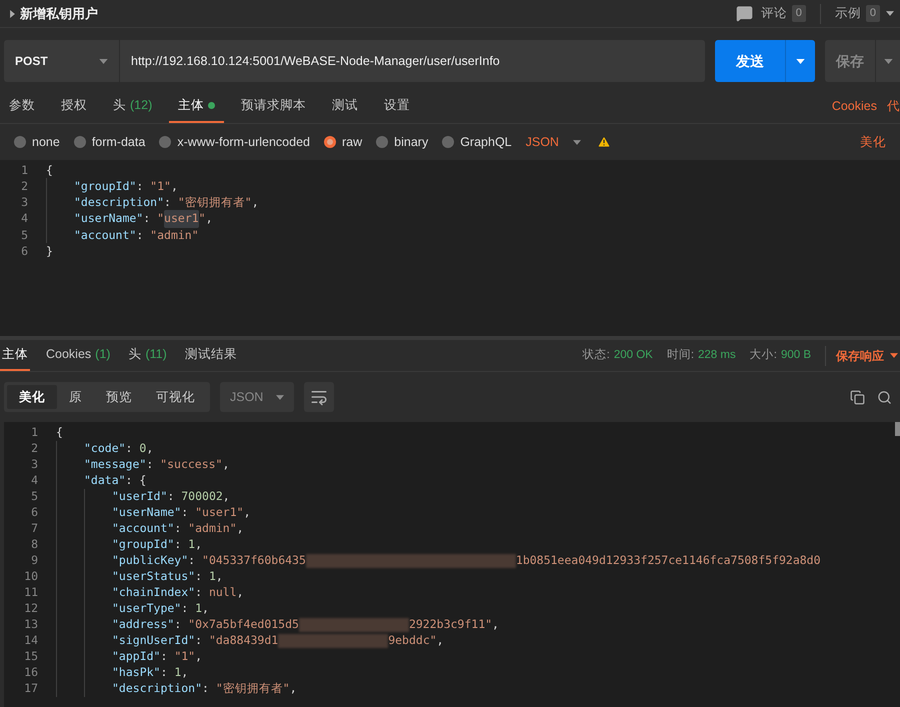 The height and width of the screenshot is (707, 900). What do you see at coordinates (75, 397) in the screenshot?
I see `view-mode-tab: 原` at bounding box center [75, 397].